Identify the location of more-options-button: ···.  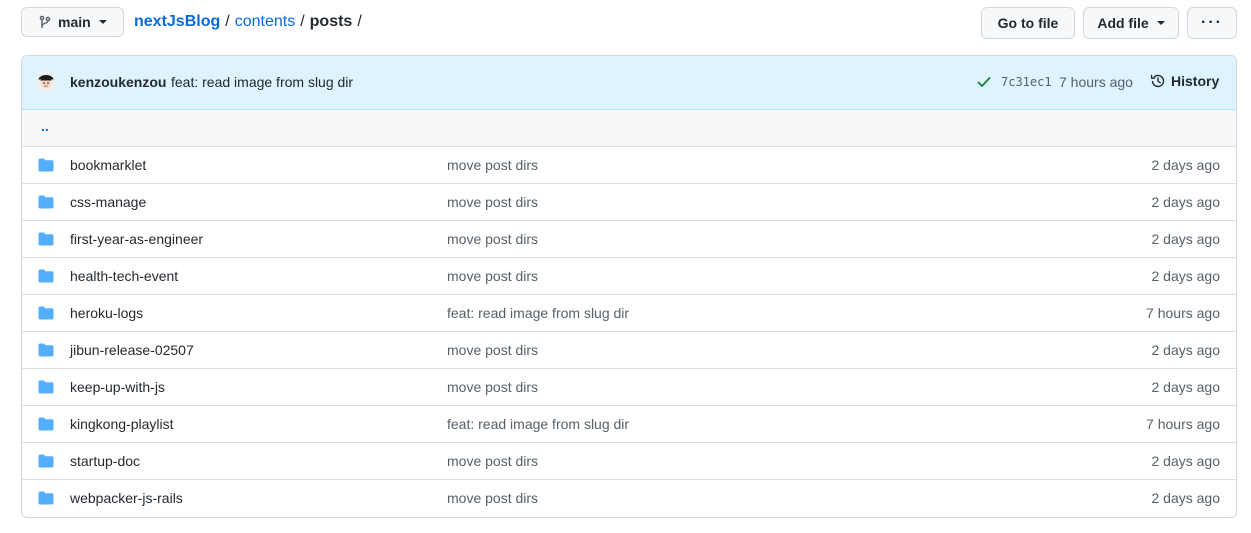
(1212, 23).